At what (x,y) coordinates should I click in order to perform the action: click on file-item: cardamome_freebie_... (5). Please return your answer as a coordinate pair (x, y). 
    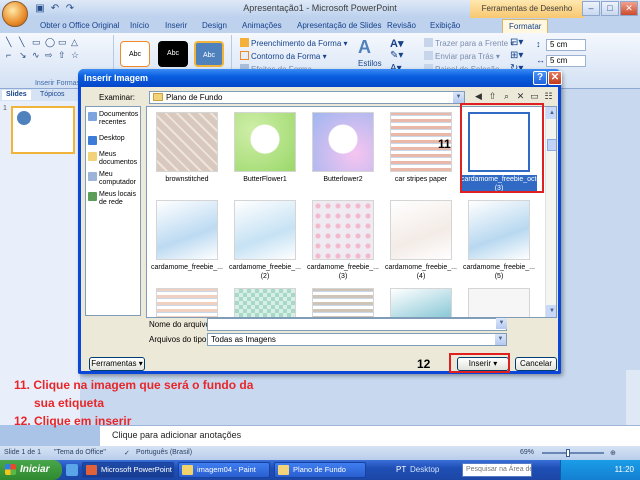
    Looking at the image, I should click on (499, 240).